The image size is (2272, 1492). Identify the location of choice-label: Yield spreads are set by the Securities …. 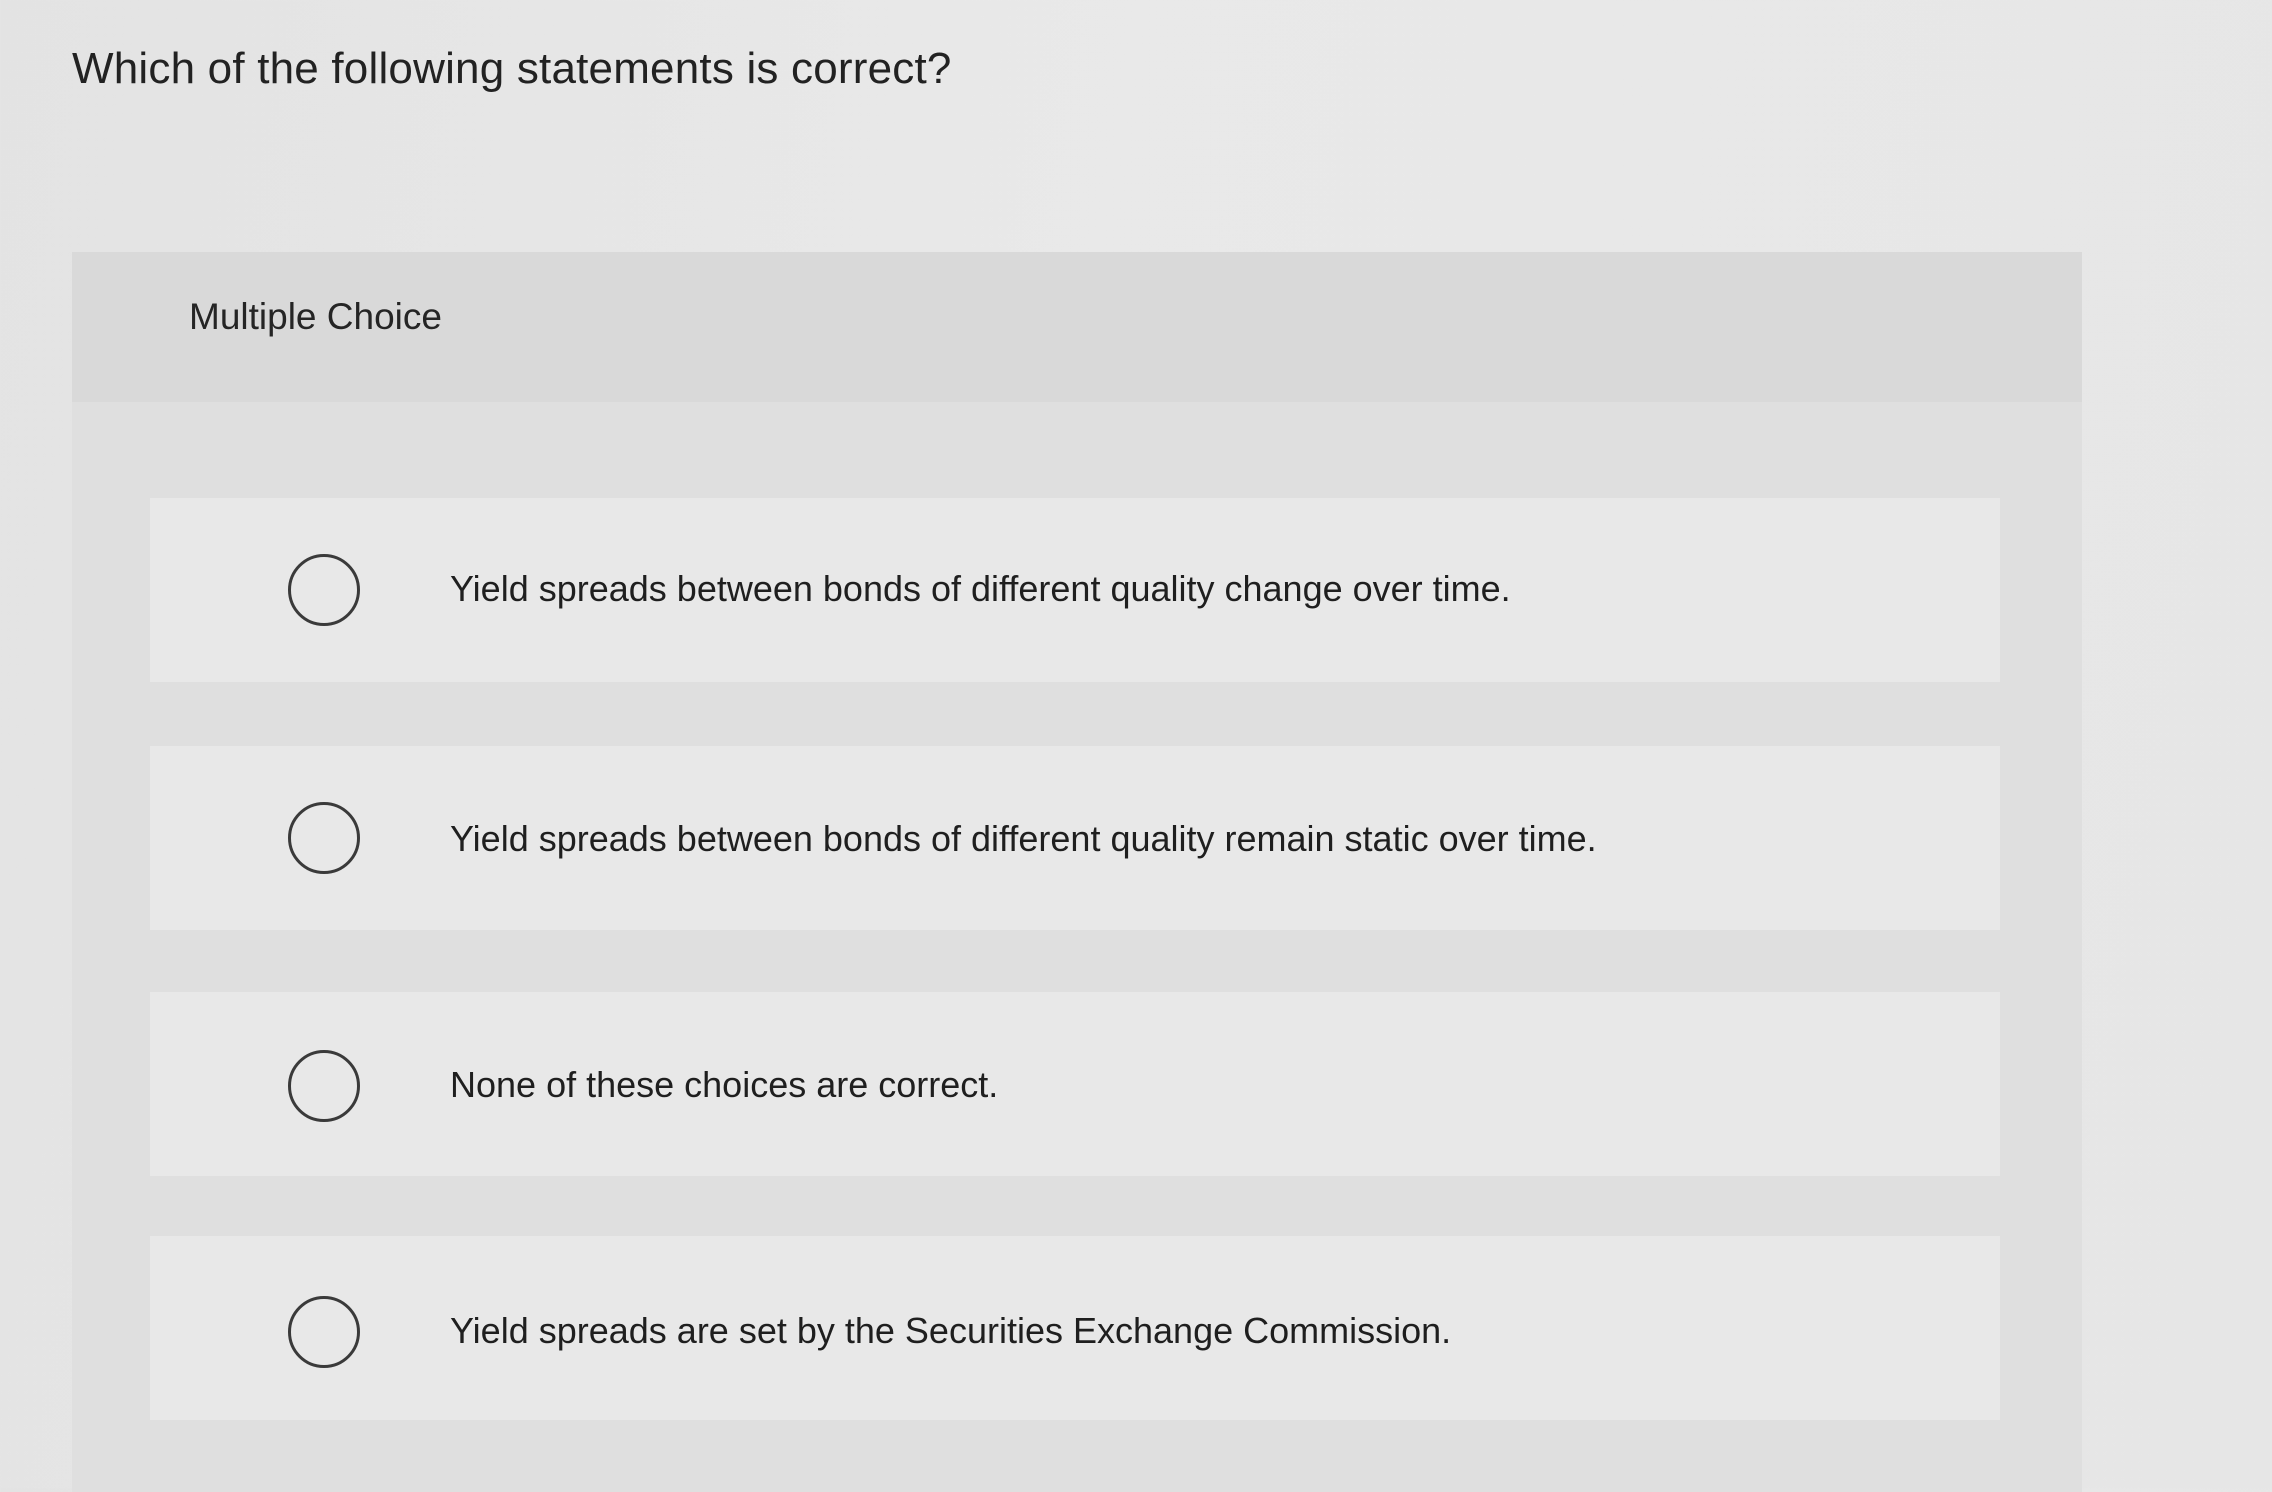
(951, 1330).